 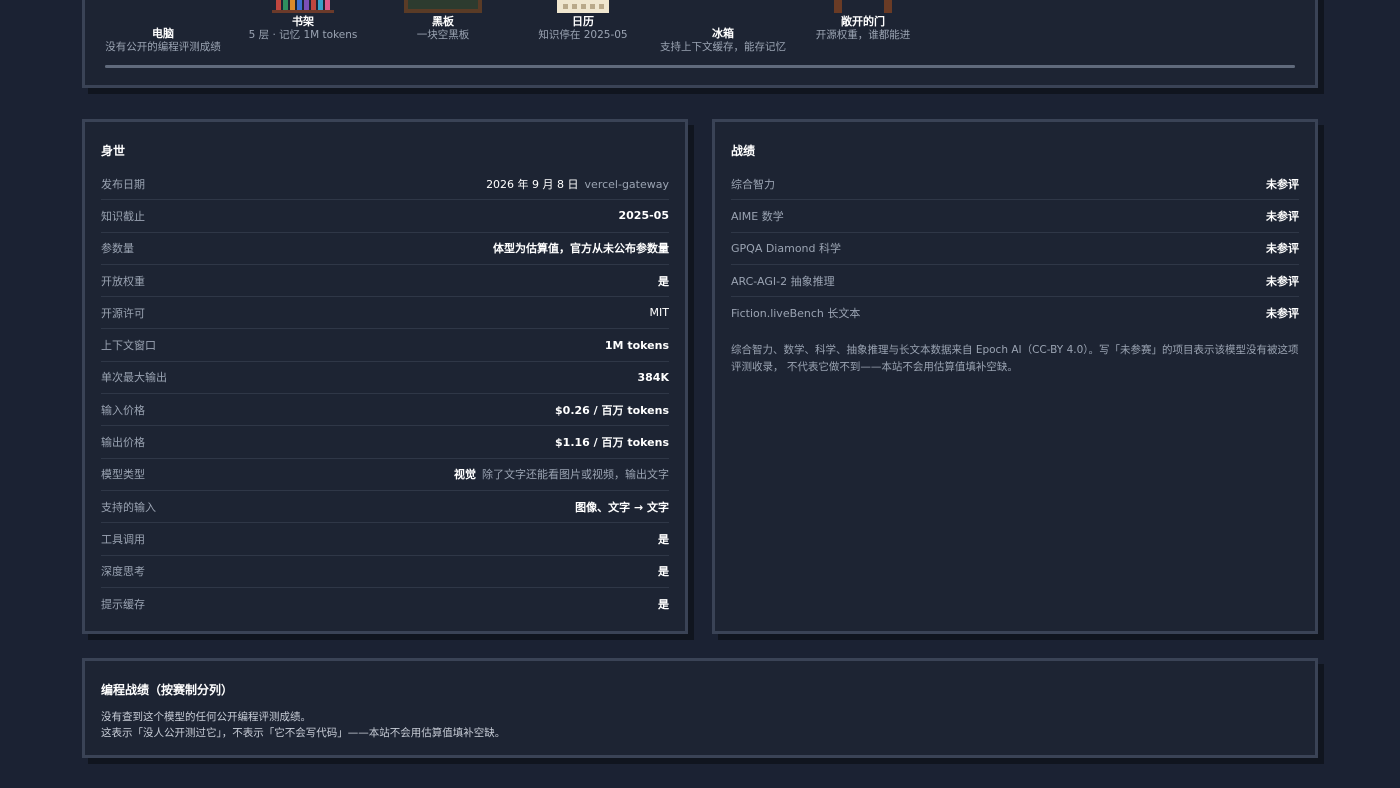 What do you see at coordinates (385, 410) in the screenshot?
I see `identity-row: 输入价格 $0.26 / 百万 tokens` at bounding box center [385, 410].